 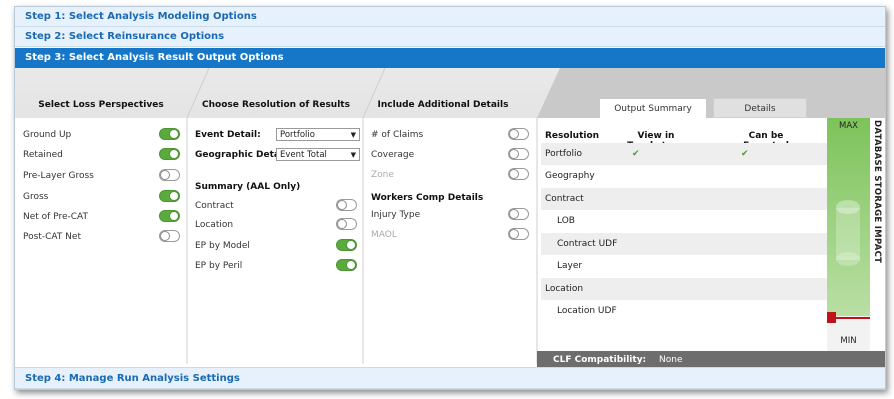 What do you see at coordinates (303, 155) in the screenshot?
I see `geographic-detail-value: Event Total` at bounding box center [303, 155].